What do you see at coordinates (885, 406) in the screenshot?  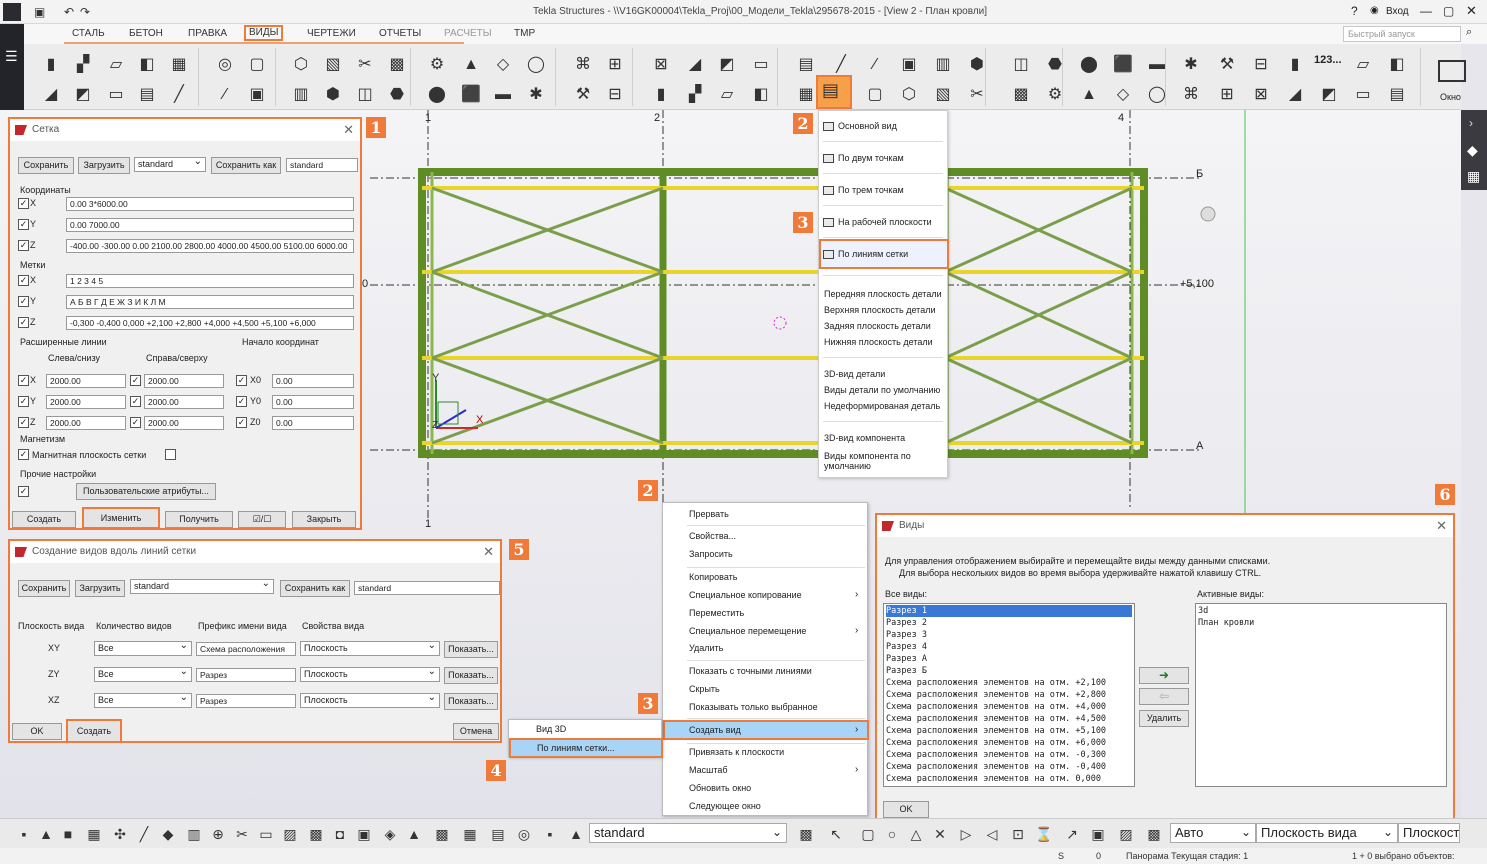 I see `view-option-11: Недеформированая деталь` at bounding box center [885, 406].